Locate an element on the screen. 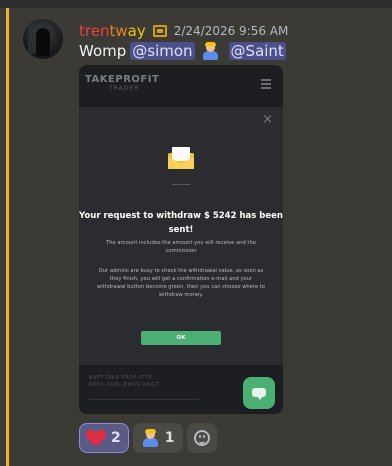 This screenshot has height=466, width=392. attachment-logo-sub: TRADER is located at coordinates (124, 88).